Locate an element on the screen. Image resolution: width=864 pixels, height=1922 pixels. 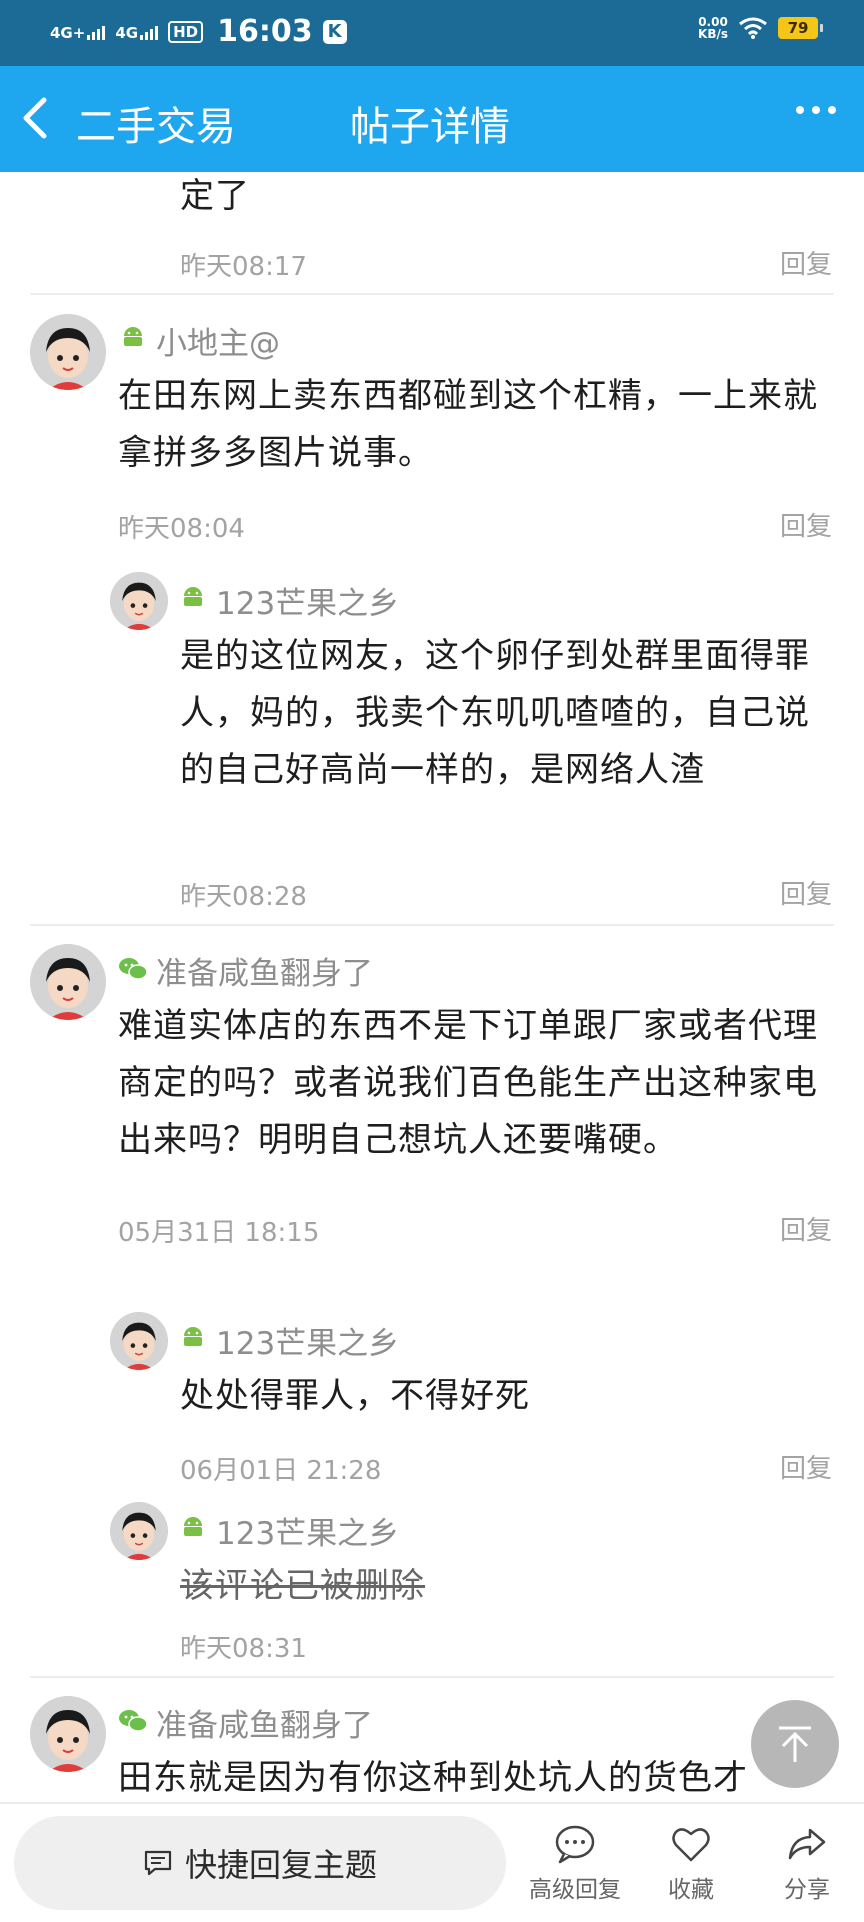
comment-text: 田东就是因为有你这种到处坑人的货色才 is located at coordinates (433, 1778).